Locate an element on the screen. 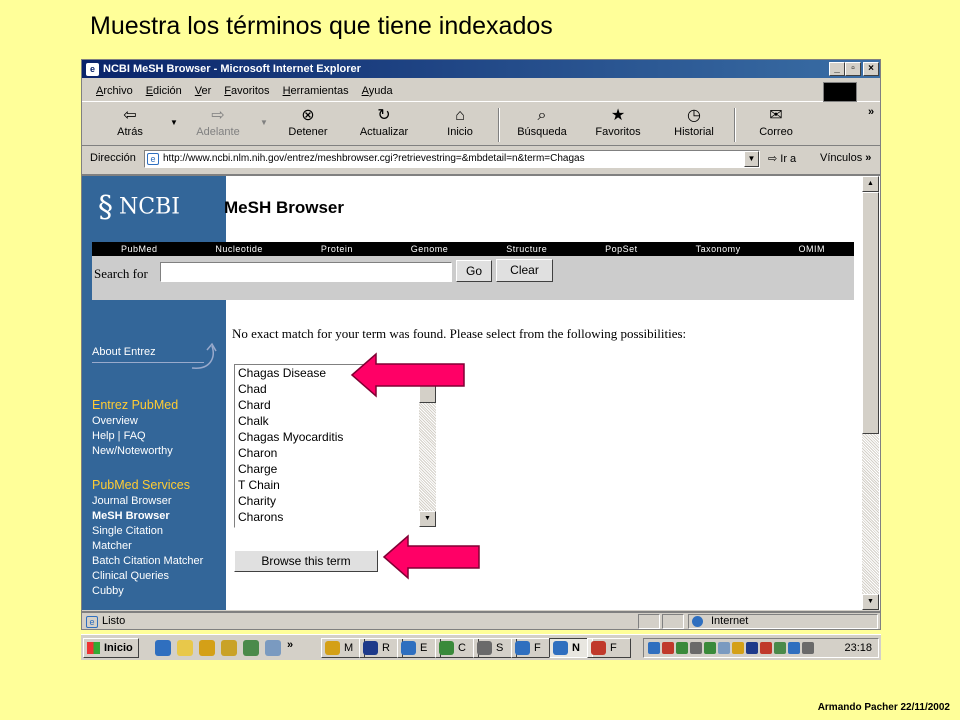 This screenshot has width=960, height=720. sidebar-item-matcher: Matcher is located at coordinates (112, 546).